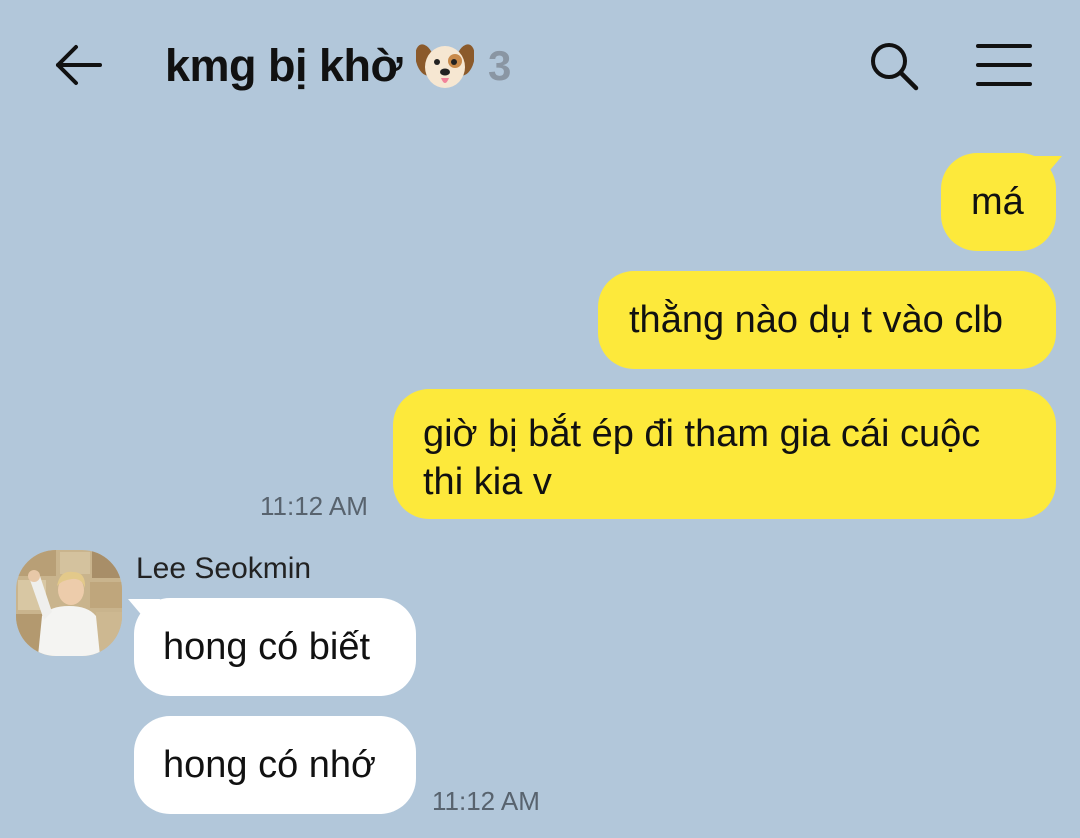 Image resolution: width=1080 pixels, height=838 pixels. I want to click on chat-title-area: kmg bị khờ 3, so click(338, 66).